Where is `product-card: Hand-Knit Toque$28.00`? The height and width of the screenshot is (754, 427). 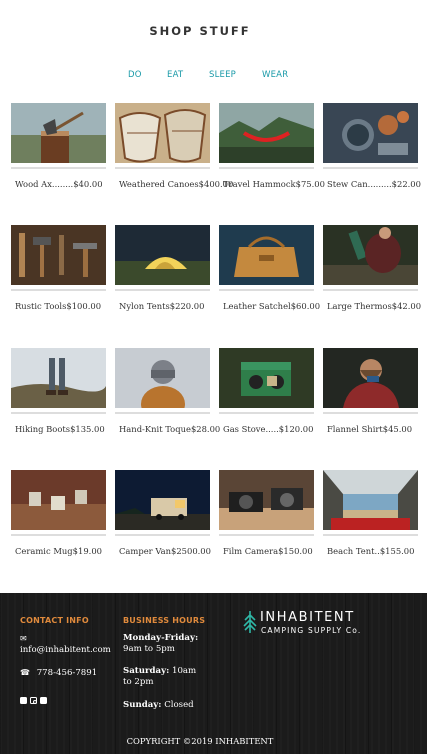
product-card: Hand-Knit Toque$28.00 is located at coordinates (167, 391).